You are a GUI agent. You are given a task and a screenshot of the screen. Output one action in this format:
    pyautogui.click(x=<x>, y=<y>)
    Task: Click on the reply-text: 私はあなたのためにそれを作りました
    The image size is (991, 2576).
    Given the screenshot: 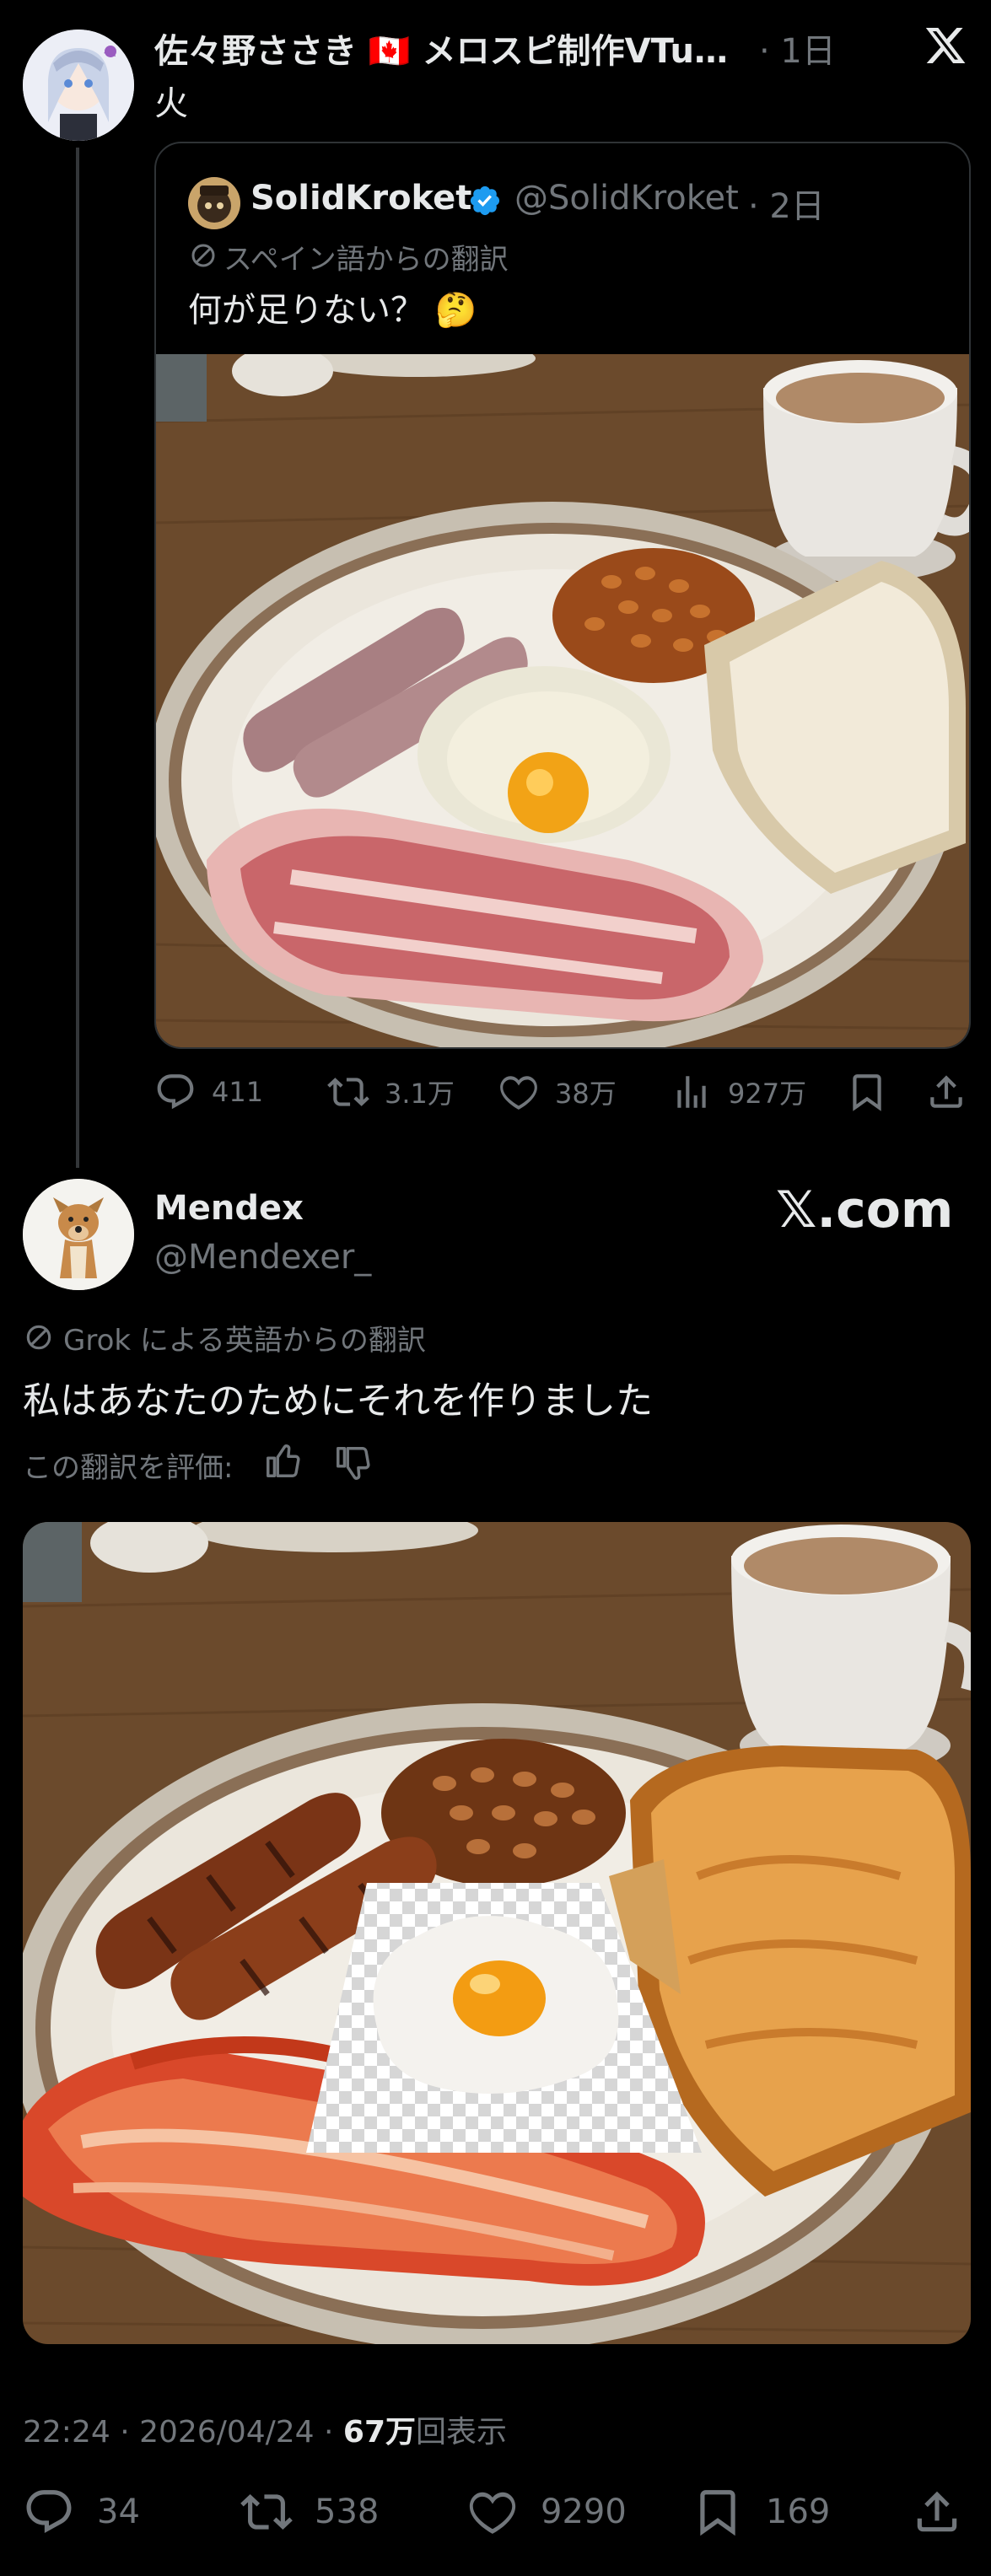 What is the action you would take?
    pyautogui.click(x=338, y=1400)
    